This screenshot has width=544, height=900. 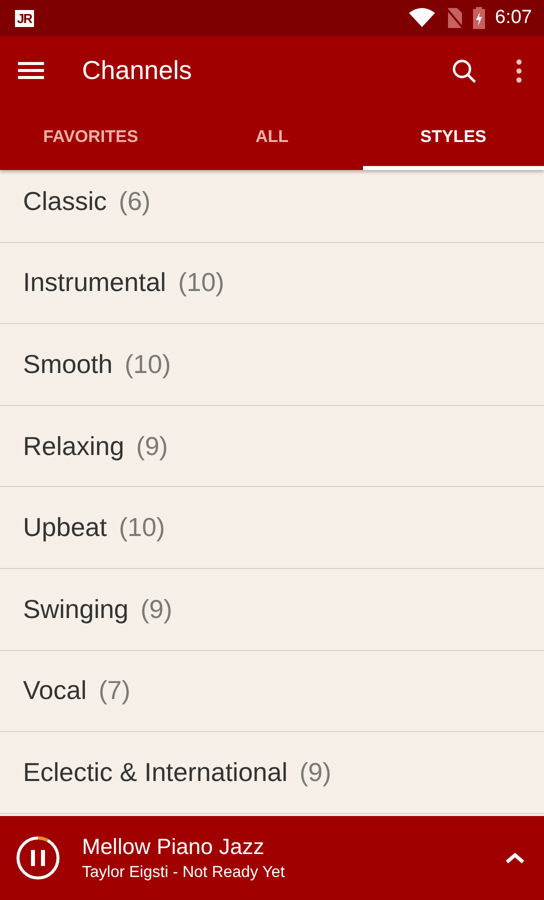 What do you see at coordinates (453, 137) in the screenshot?
I see `tab: STYLES` at bounding box center [453, 137].